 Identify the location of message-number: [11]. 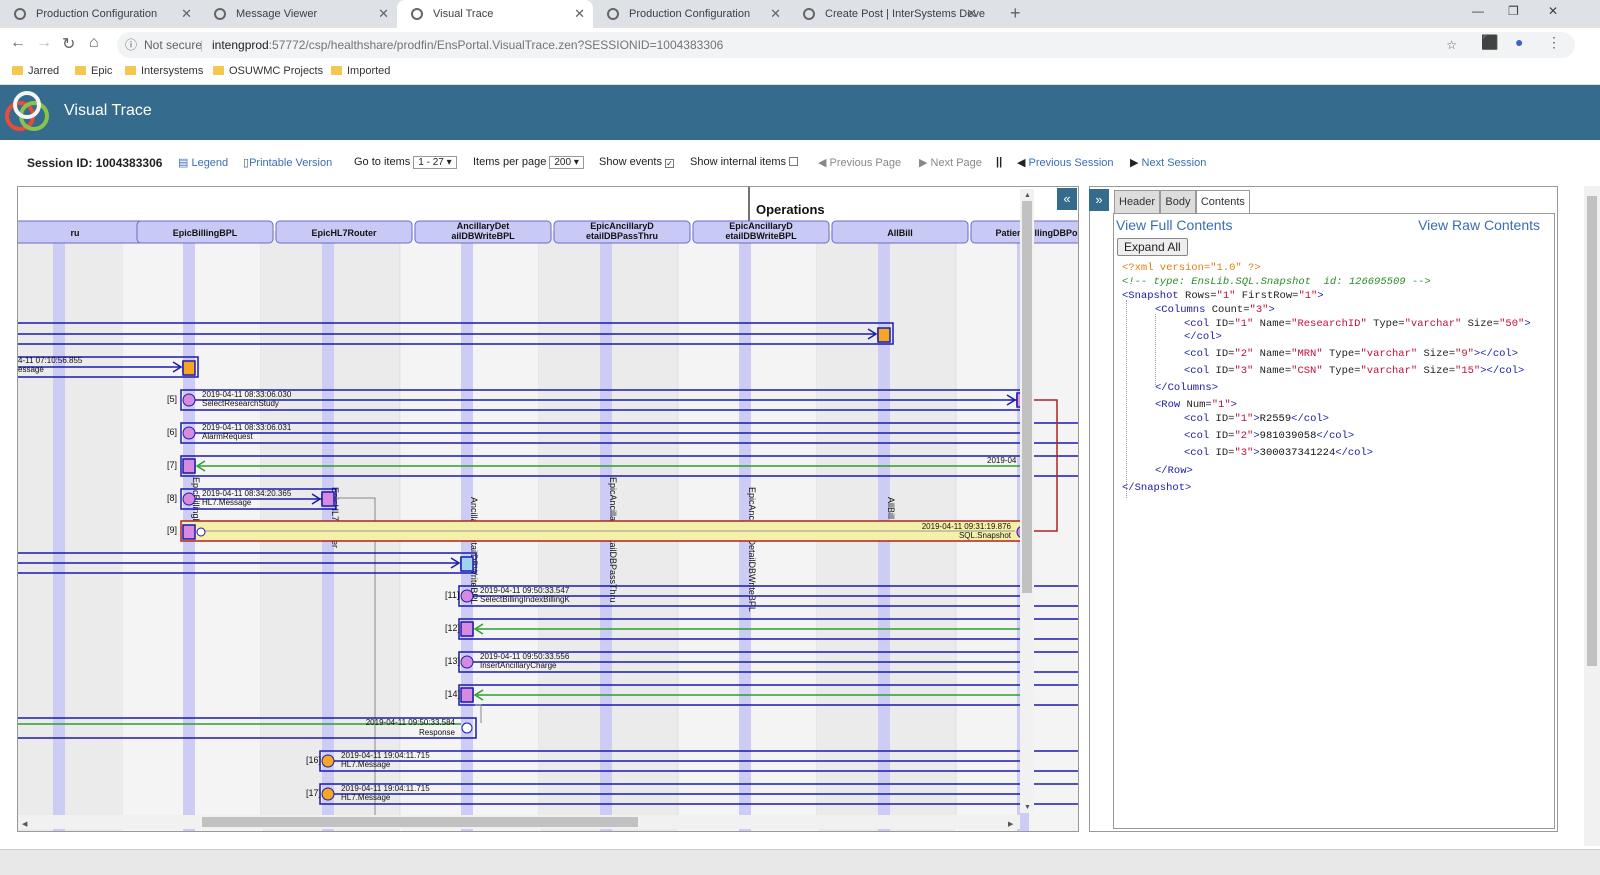
(452, 595).